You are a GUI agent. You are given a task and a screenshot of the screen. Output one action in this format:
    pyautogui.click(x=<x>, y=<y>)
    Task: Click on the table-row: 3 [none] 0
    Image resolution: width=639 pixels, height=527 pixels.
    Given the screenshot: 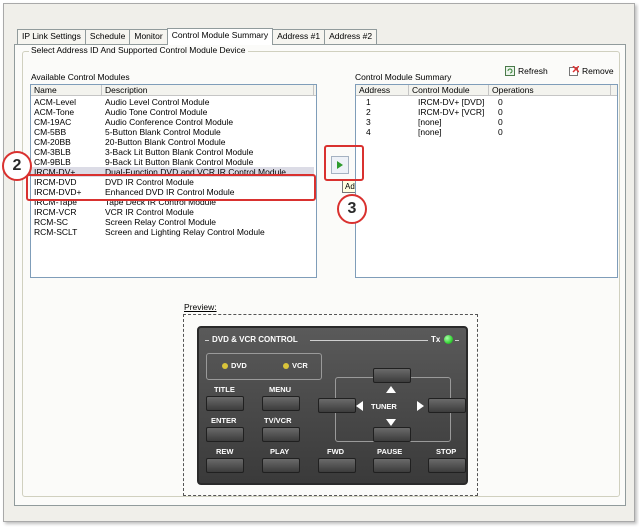 What is the action you would take?
    pyautogui.click(x=485, y=122)
    